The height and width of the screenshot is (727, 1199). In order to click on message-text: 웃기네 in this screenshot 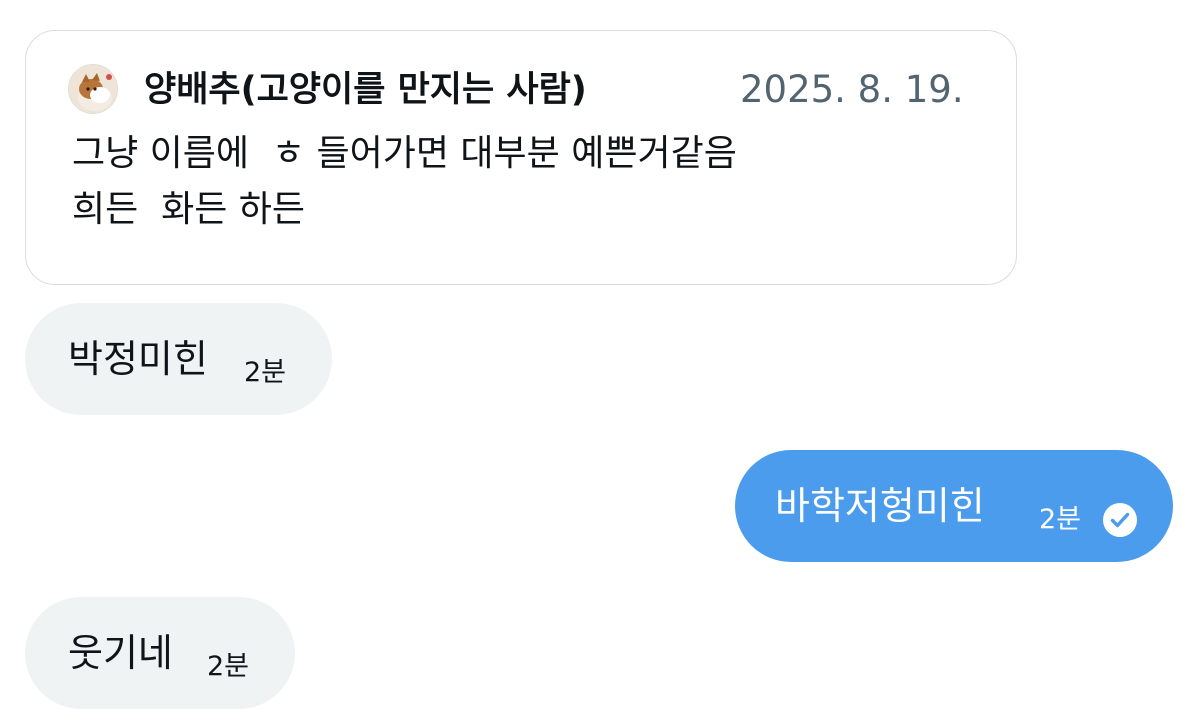, I will do `click(120, 653)`.